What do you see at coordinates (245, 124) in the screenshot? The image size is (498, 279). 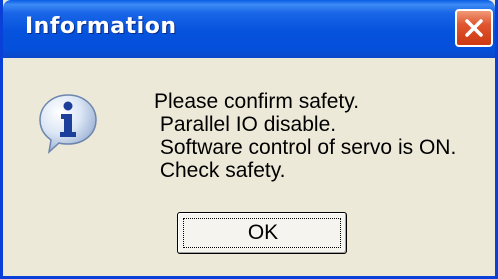 I see `message-line: Parallel IO disable.` at bounding box center [245, 124].